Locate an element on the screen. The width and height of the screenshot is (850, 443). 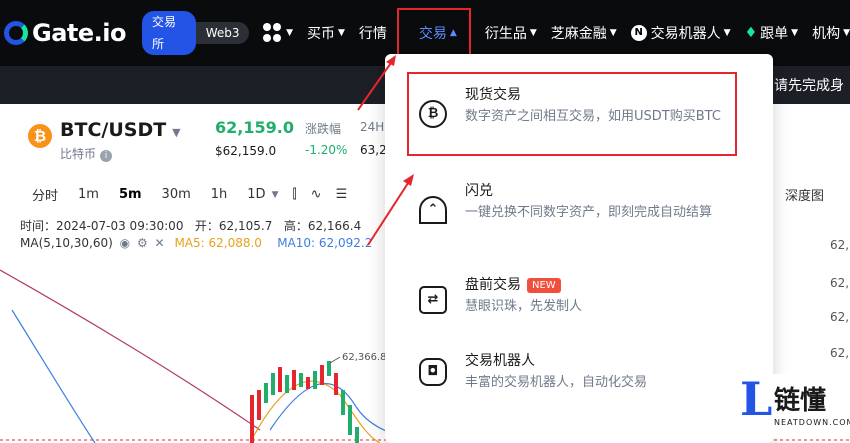
watermark-cn: 链懂 is located at coordinates (800, 401).